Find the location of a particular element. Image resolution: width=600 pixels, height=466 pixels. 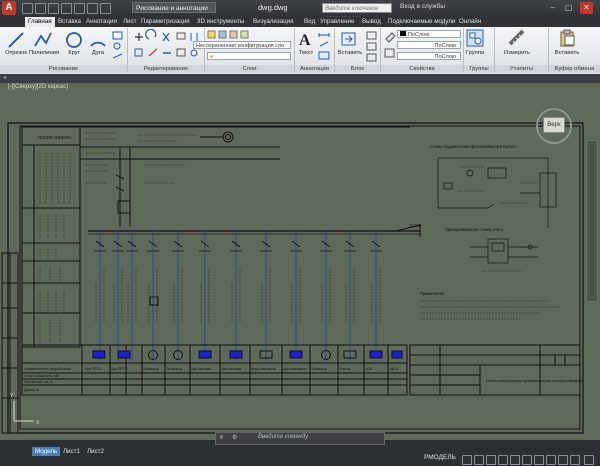

feeder-cable-text is located at coordinates (238, 295).